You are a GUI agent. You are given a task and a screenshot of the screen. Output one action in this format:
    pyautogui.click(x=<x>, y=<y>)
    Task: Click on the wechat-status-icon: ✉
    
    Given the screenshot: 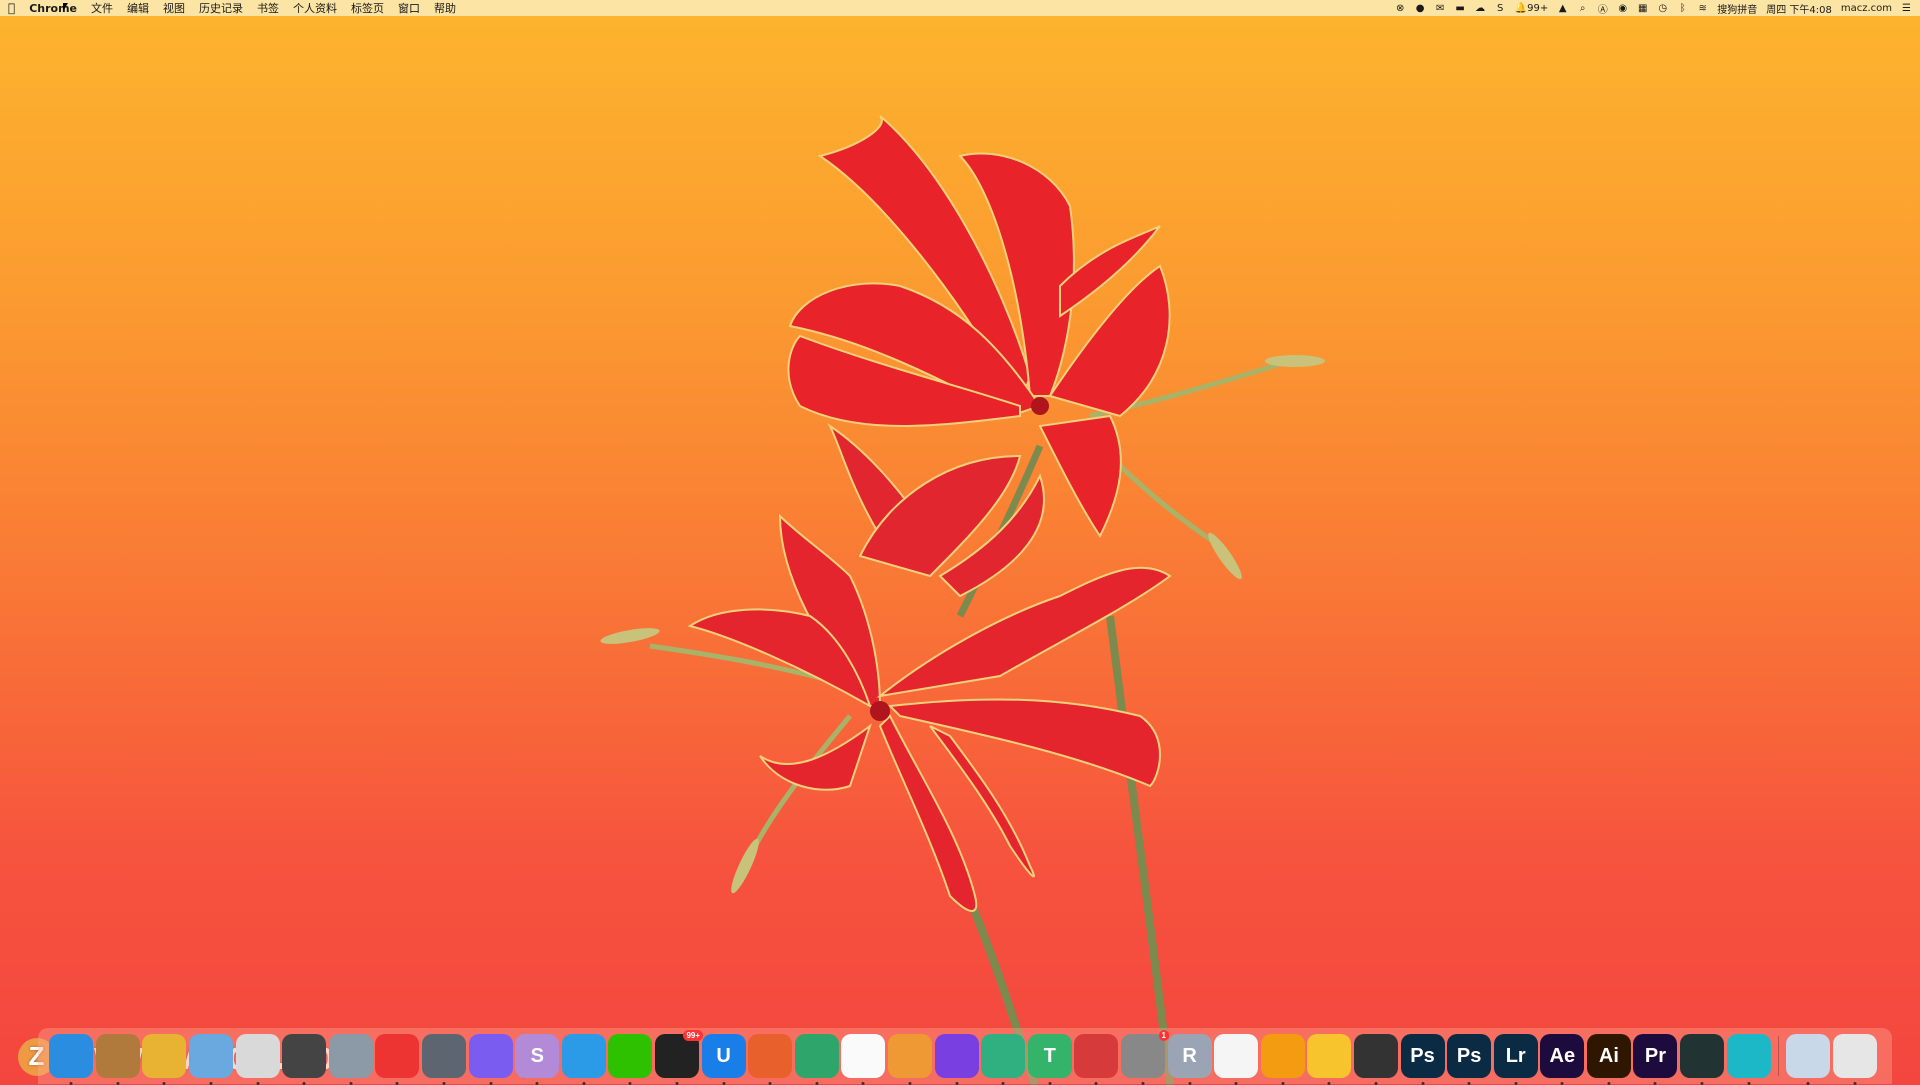 What is the action you would take?
    pyautogui.click(x=1440, y=8)
    